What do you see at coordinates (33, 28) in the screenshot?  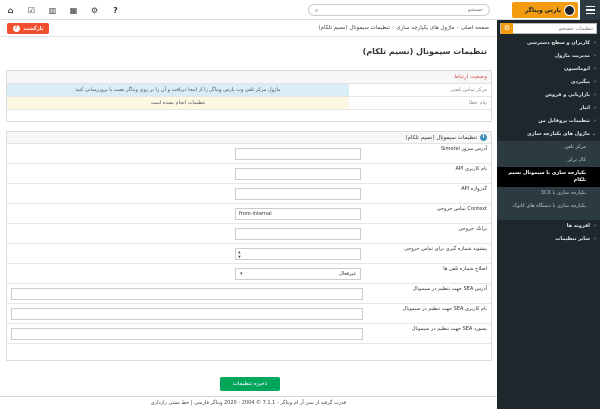 I see `back-button-label: بازگشت` at bounding box center [33, 28].